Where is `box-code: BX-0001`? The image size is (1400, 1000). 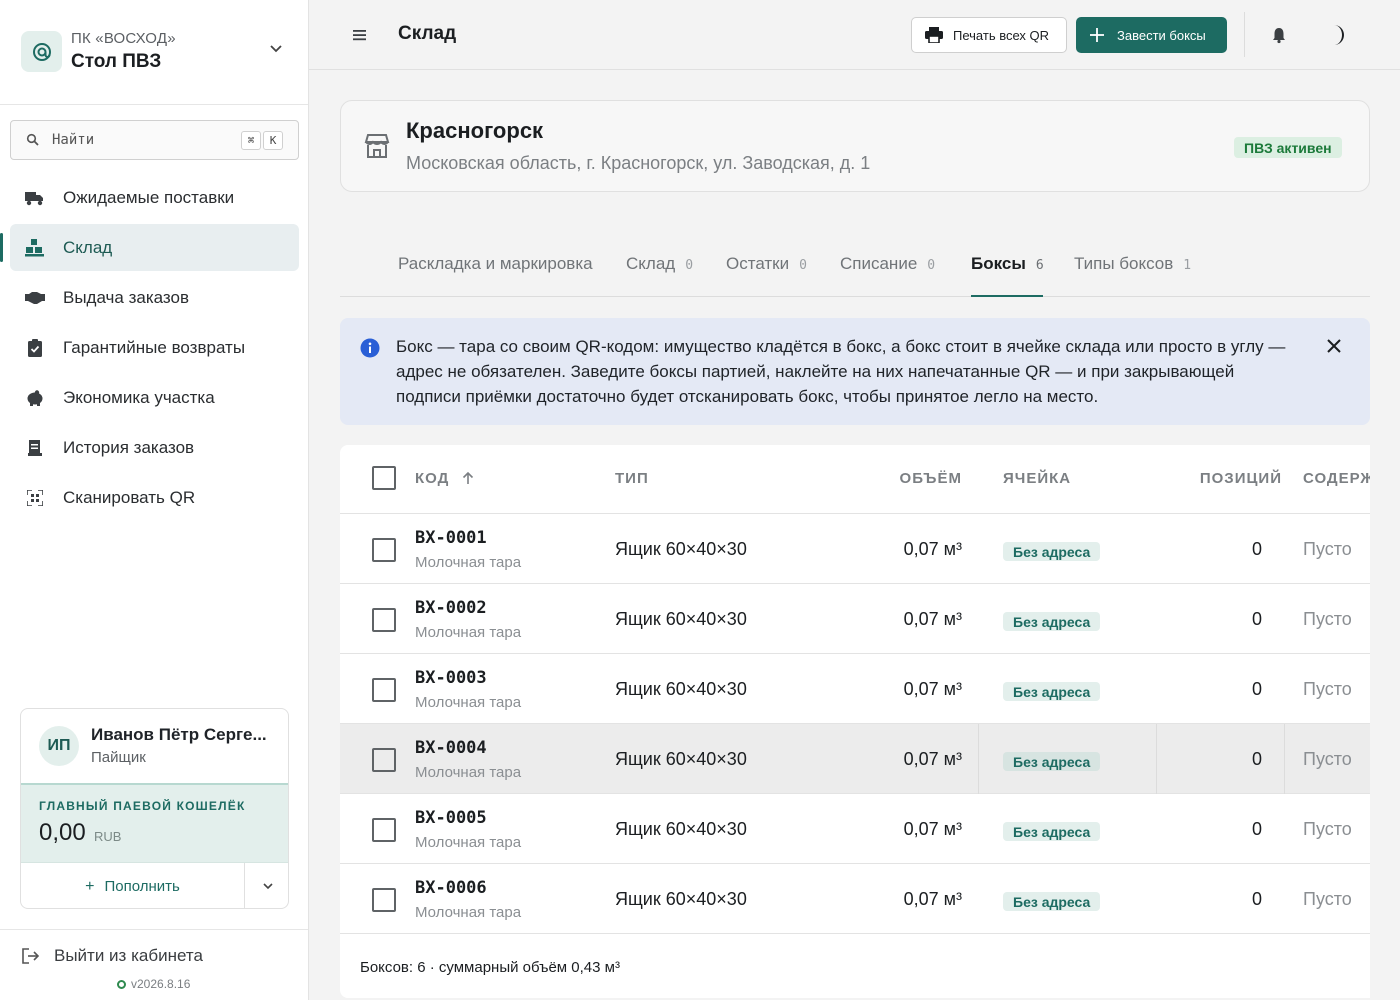
box-code: BX-0001 is located at coordinates (451, 538).